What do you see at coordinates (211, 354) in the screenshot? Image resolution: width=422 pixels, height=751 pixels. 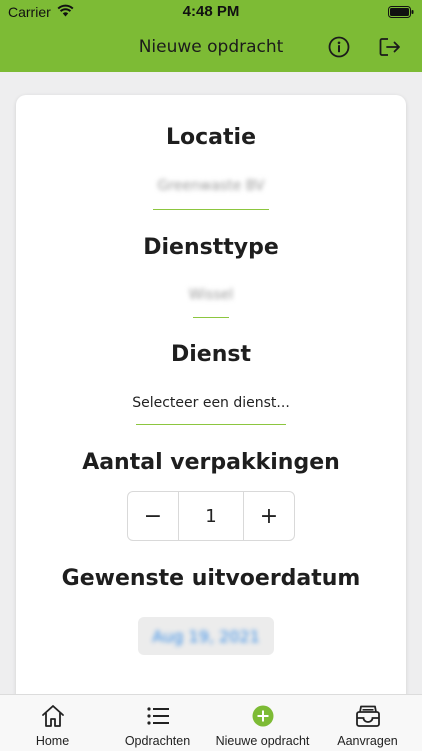 I see `service-label: Dienst` at bounding box center [211, 354].